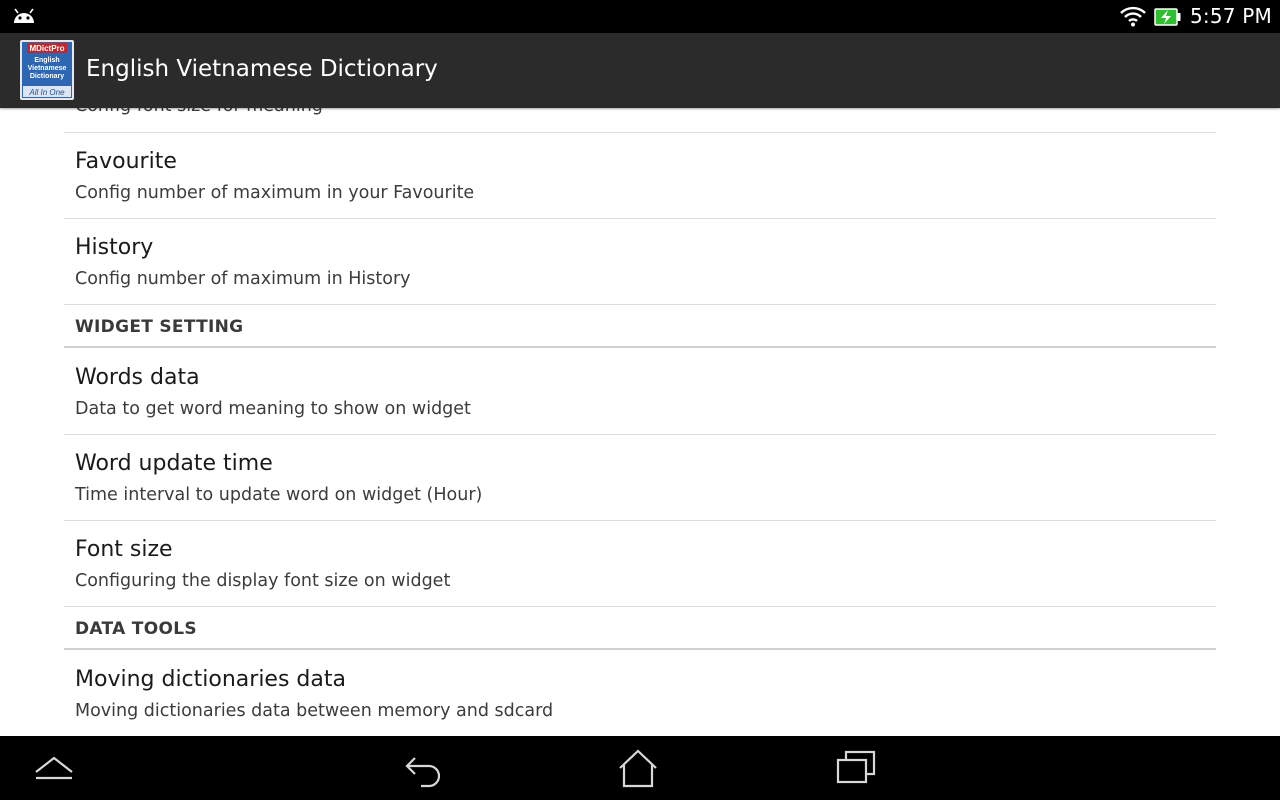 The width and height of the screenshot is (1280, 800). Describe the element at coordinates (47, 76) in the screenshot. I see `logo-line-3: Dictionary` at that location.